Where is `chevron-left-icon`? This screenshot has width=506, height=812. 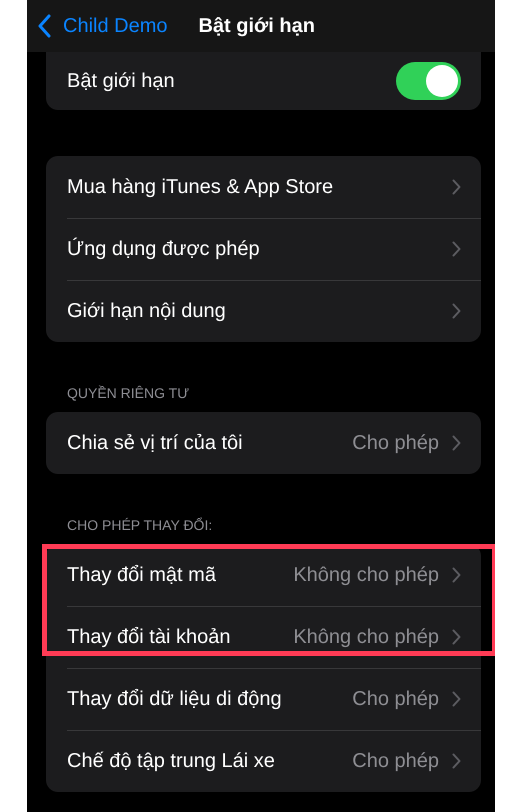
chevron-left-icon is located at coordinates (44, 26).